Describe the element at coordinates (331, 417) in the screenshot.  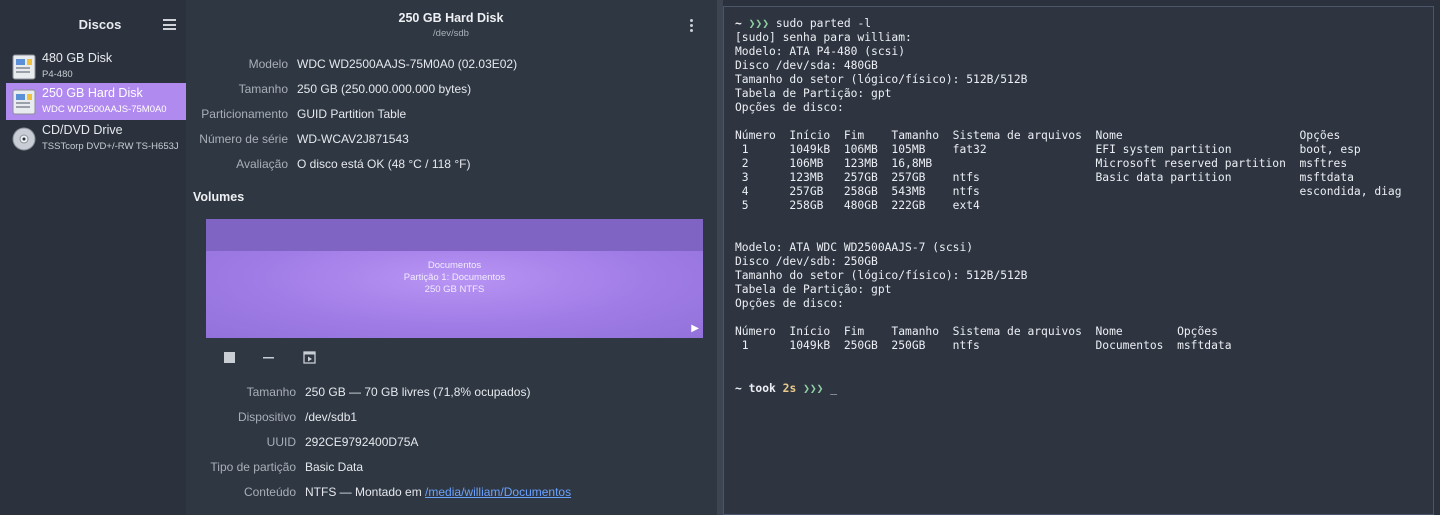
I see `property-value: /dev/sdb1` at that location.